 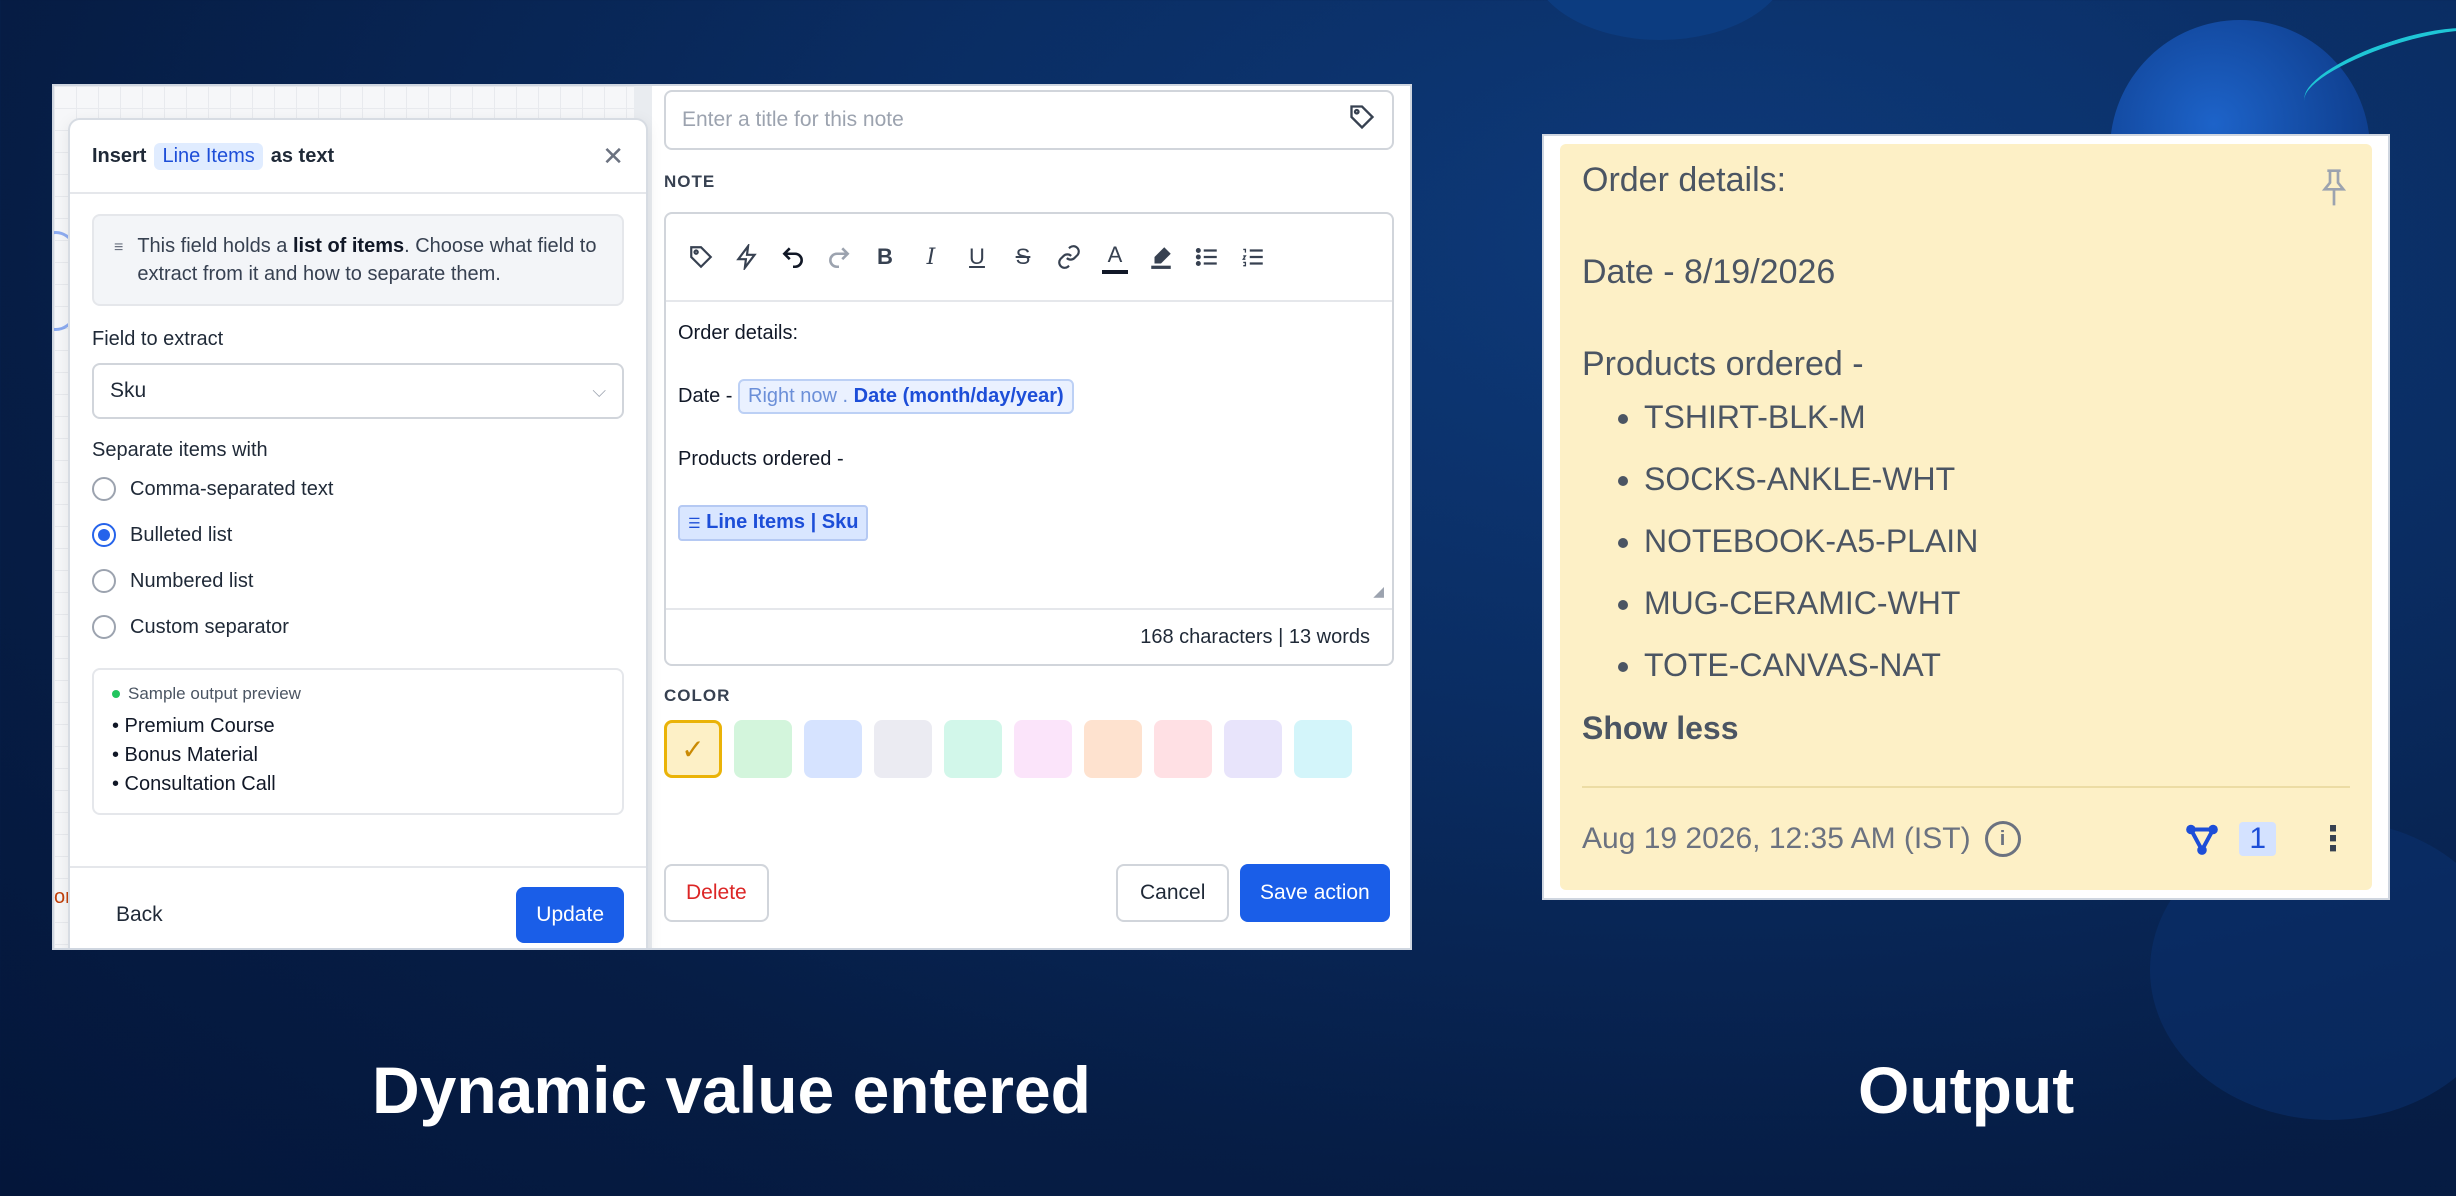 I want to click on update-button: Update, so click(x=570, y=915).